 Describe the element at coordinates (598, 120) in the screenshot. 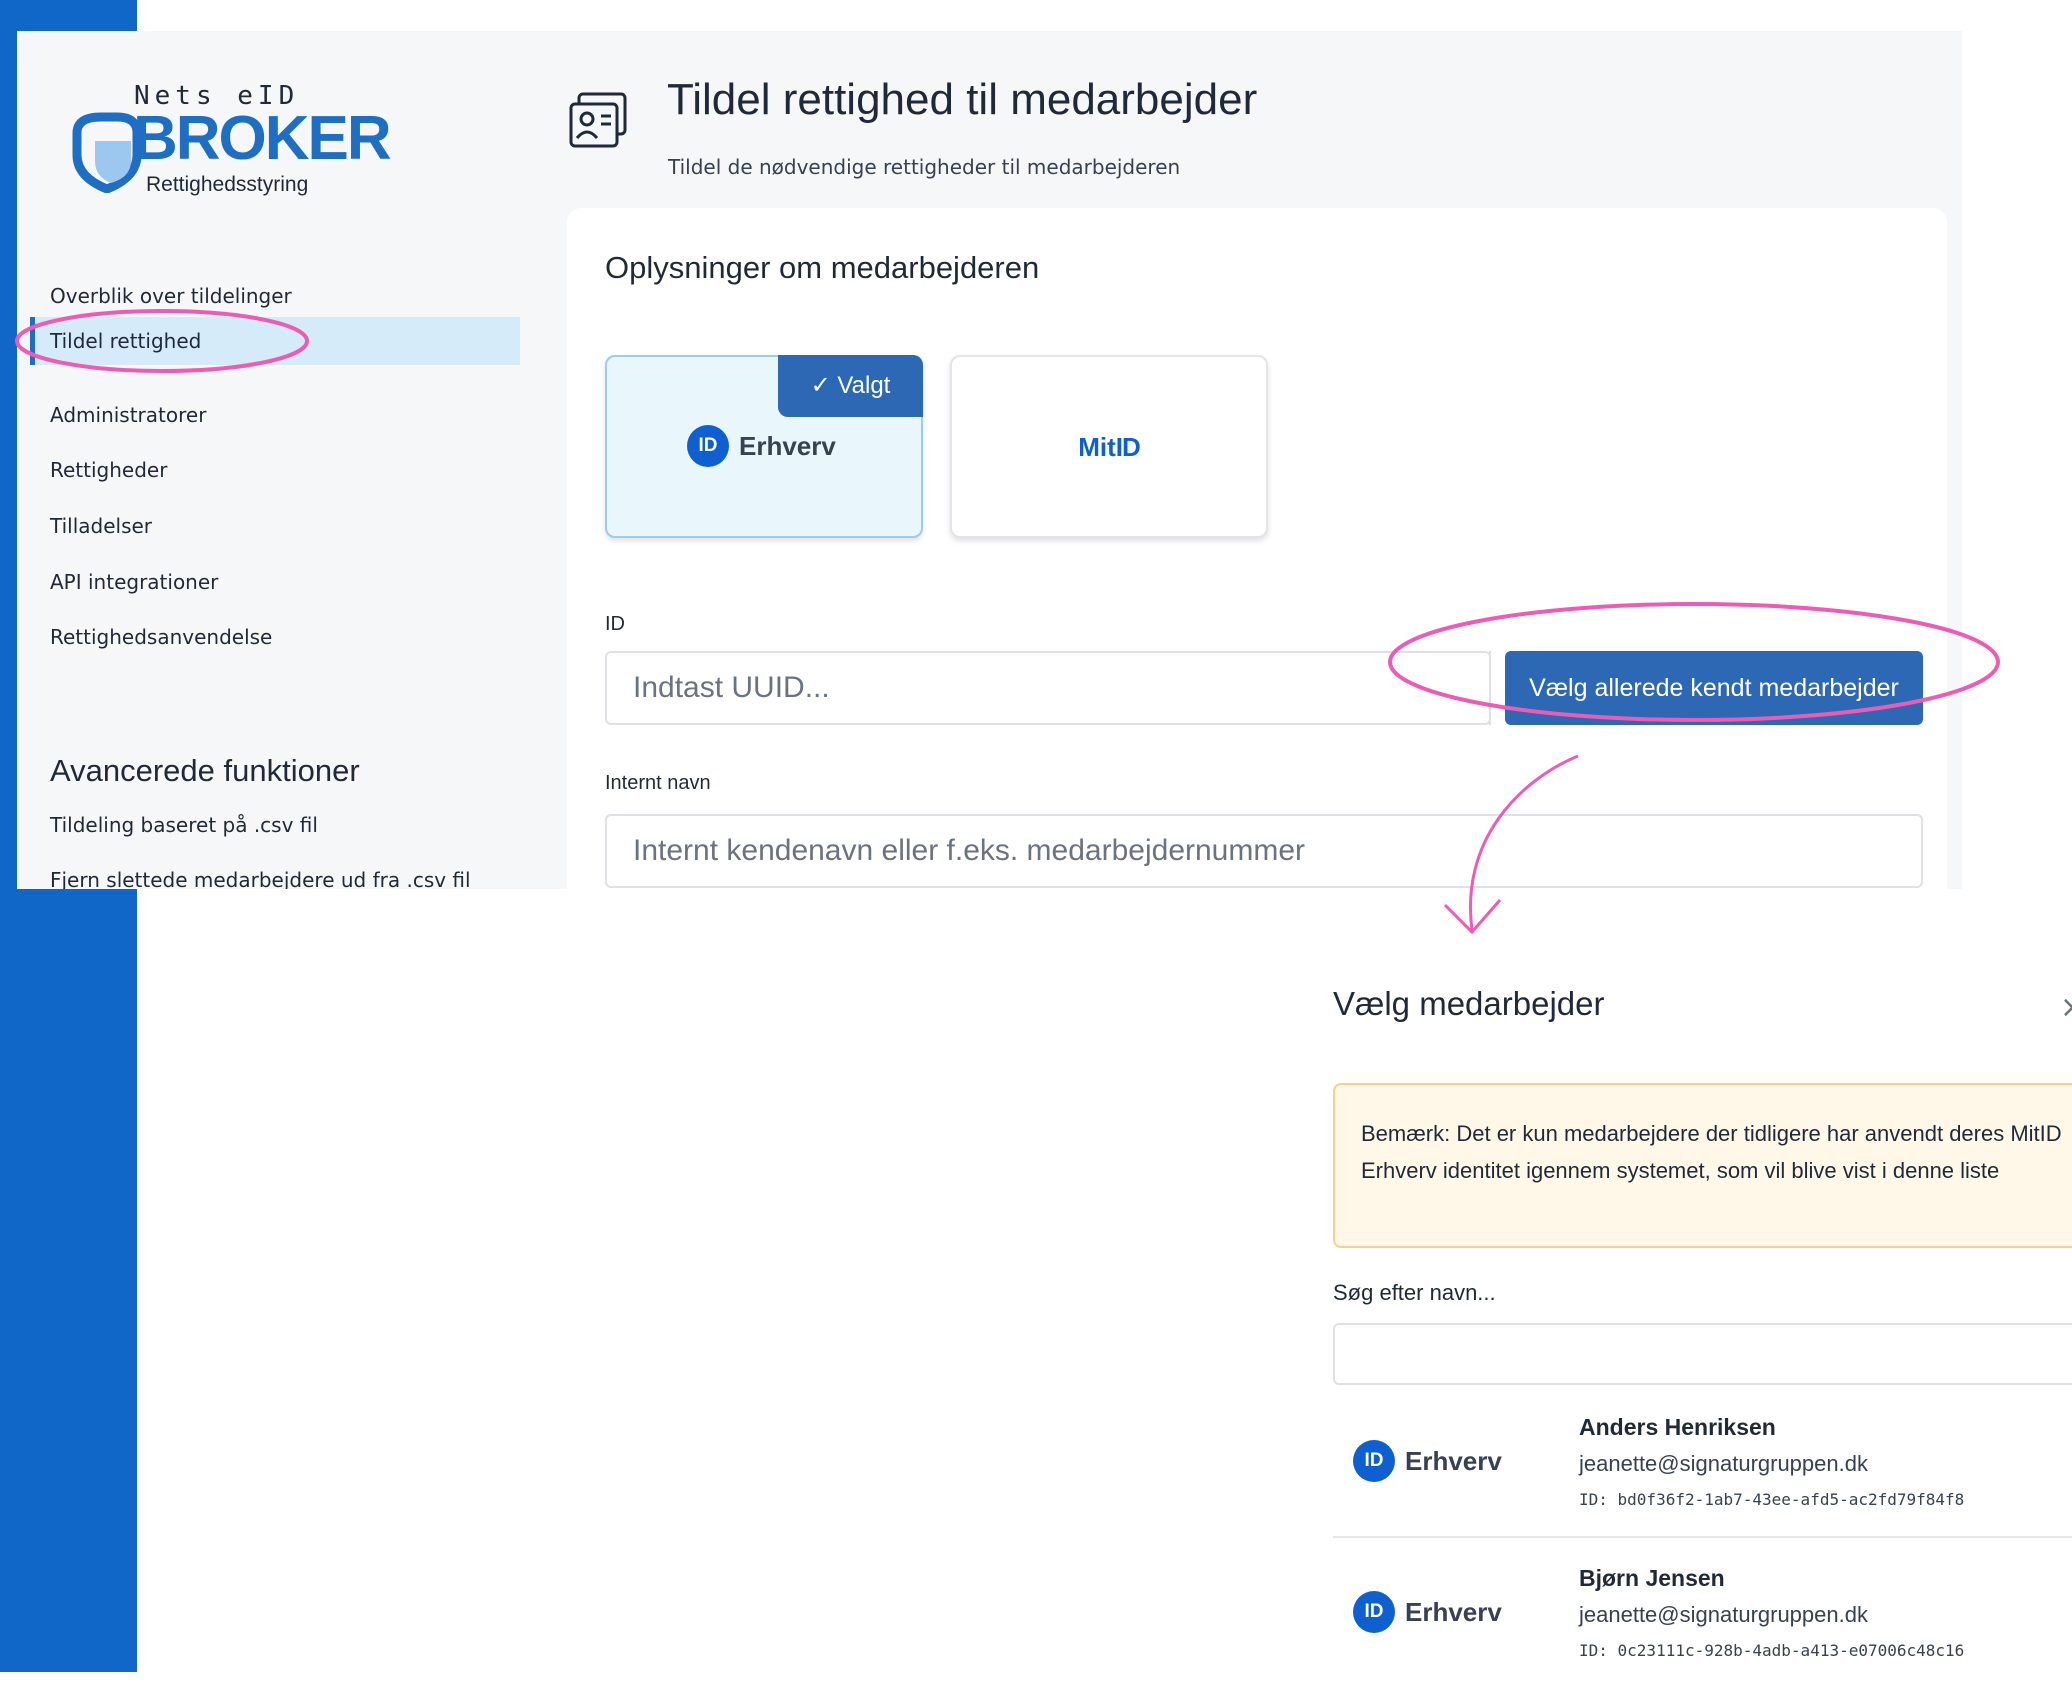

I see `id-card-icon` at that location.